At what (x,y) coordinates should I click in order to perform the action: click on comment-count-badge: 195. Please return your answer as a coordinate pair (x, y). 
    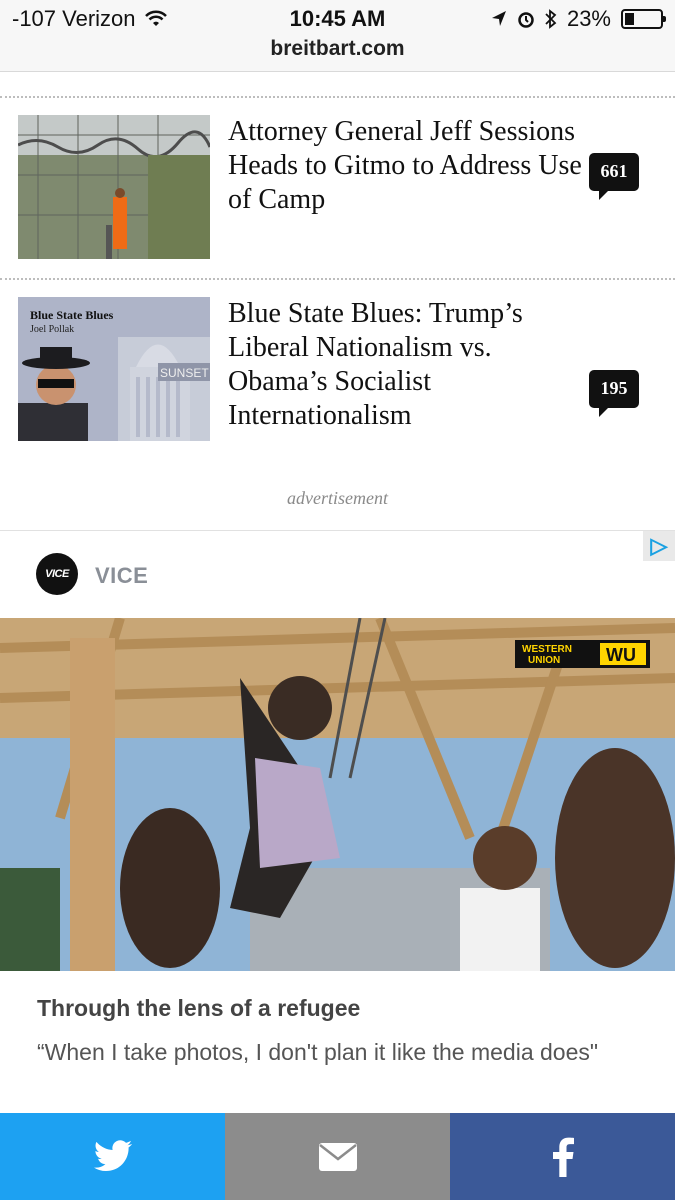
    Looking at the image, I should click on (614, 393).